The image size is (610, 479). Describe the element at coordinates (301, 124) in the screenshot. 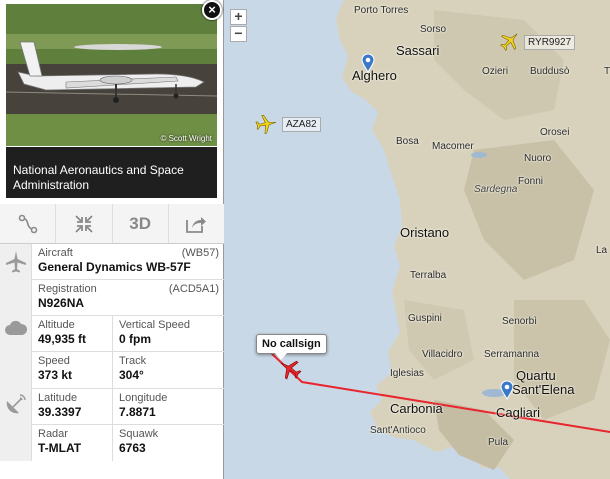

I see `callsign-label-aza: AZA82` at that location.